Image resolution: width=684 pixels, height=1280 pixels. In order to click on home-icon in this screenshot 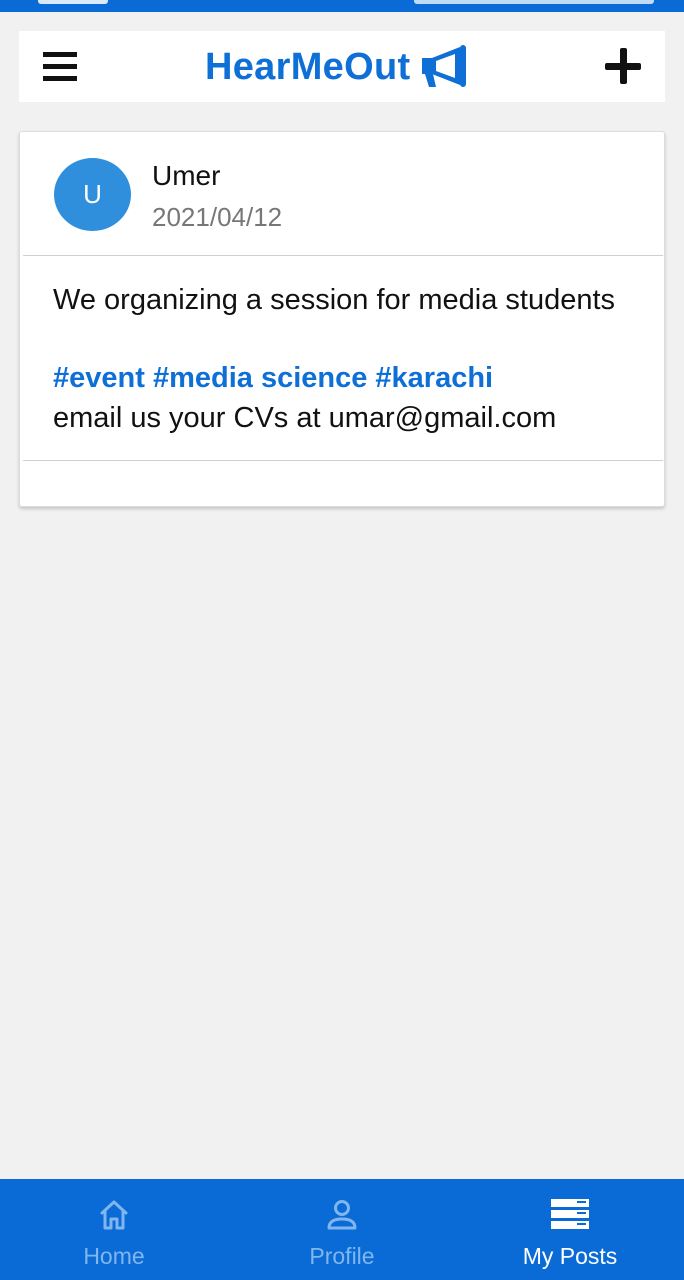, I will do `click(114, 1215)`.